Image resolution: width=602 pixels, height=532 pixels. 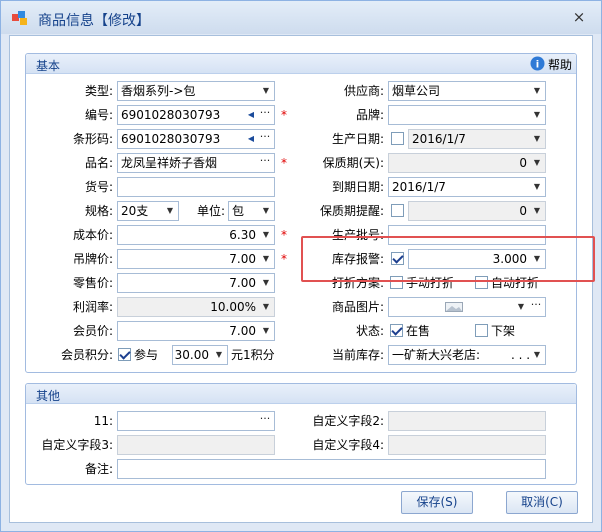 What do you see at coordinates (369, 331) in the screenshot?
I see `status-label: 状态:` at bounding box center [369, 331].